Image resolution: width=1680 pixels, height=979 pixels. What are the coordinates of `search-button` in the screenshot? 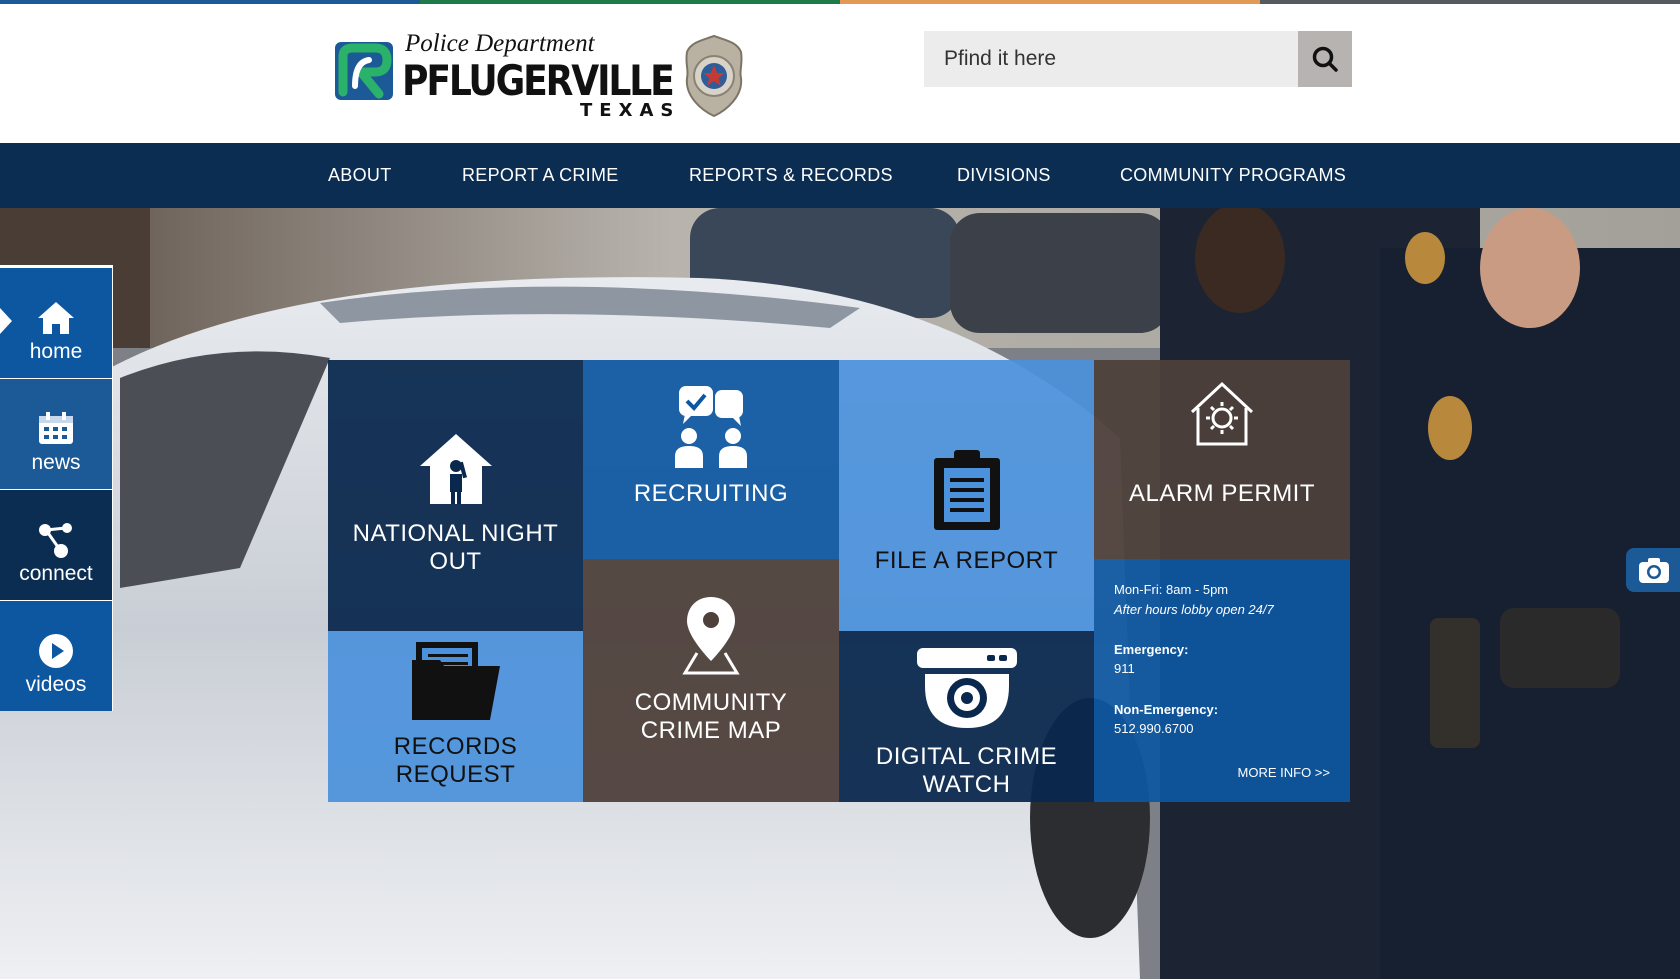 It's located at (1325, 59).